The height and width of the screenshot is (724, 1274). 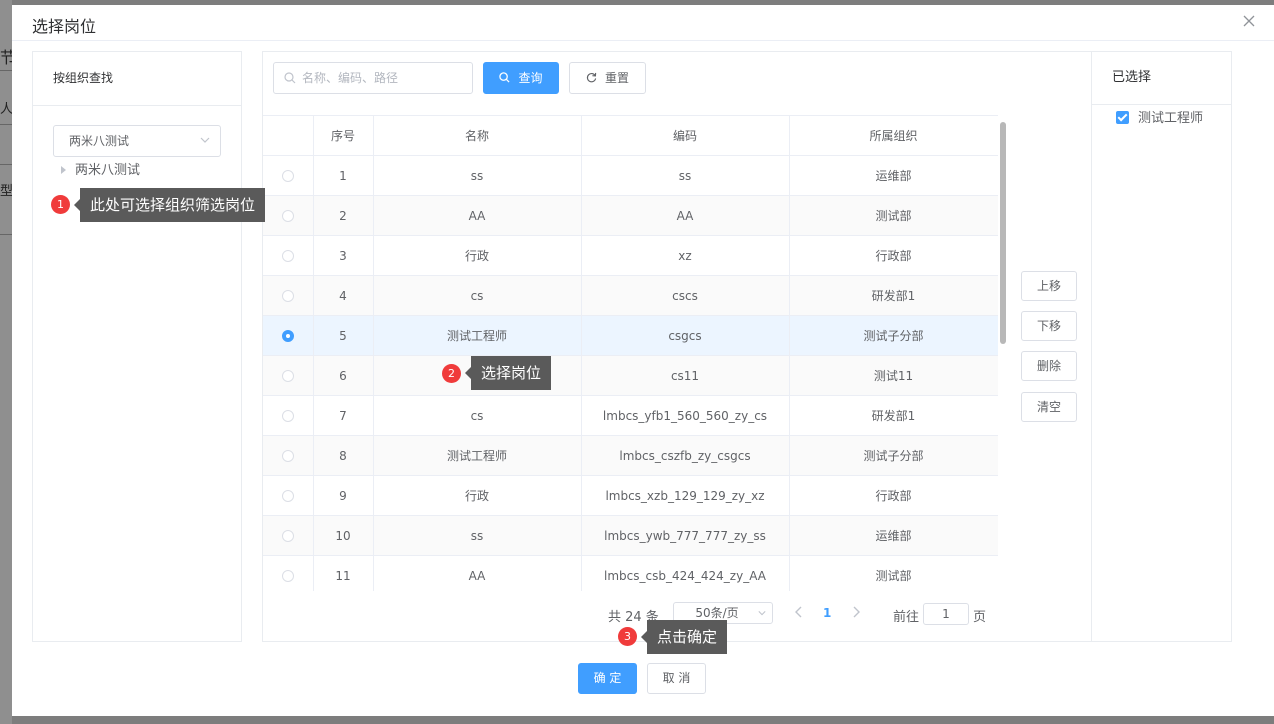 I want to click on row-code: lmbcs_ywb_777_777_zy_ss, so click(x=685, y=535).